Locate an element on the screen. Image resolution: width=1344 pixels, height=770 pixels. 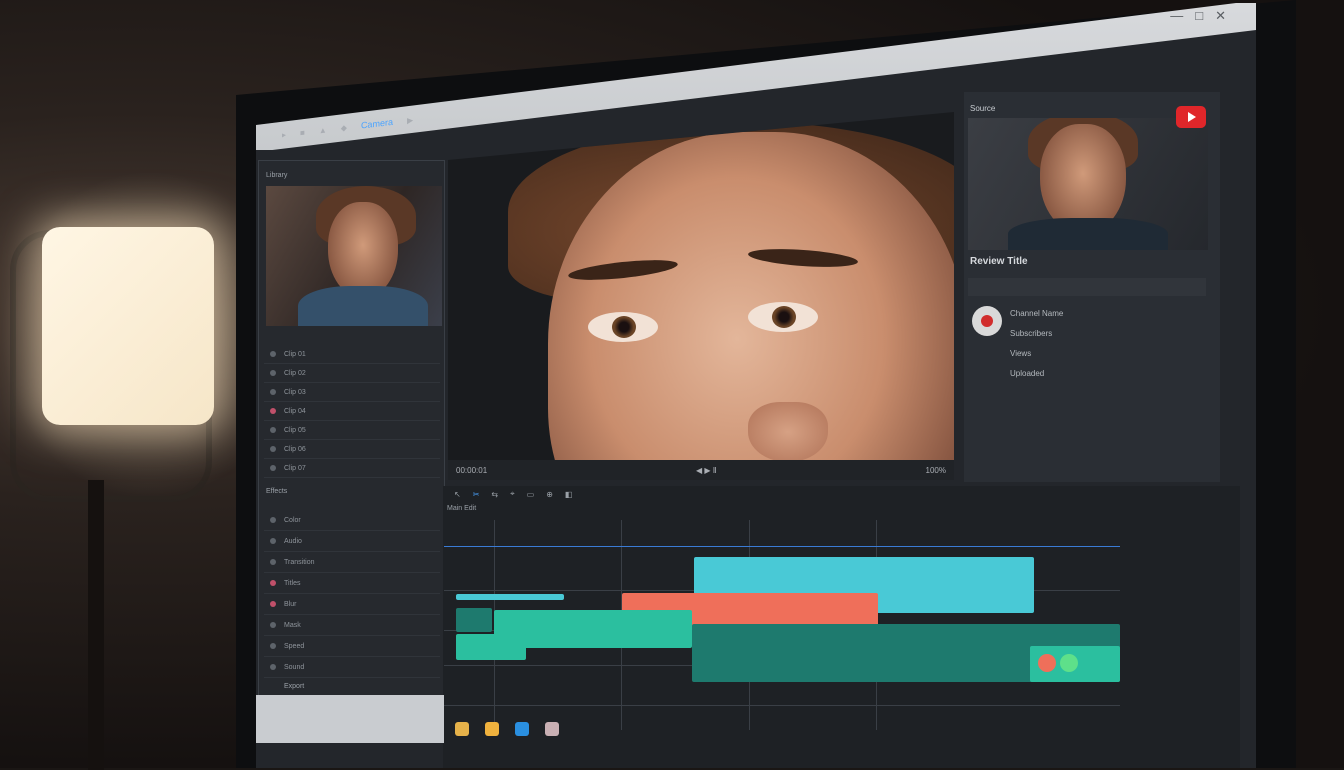
list-item: Titles is located at coordinates (352, 583).